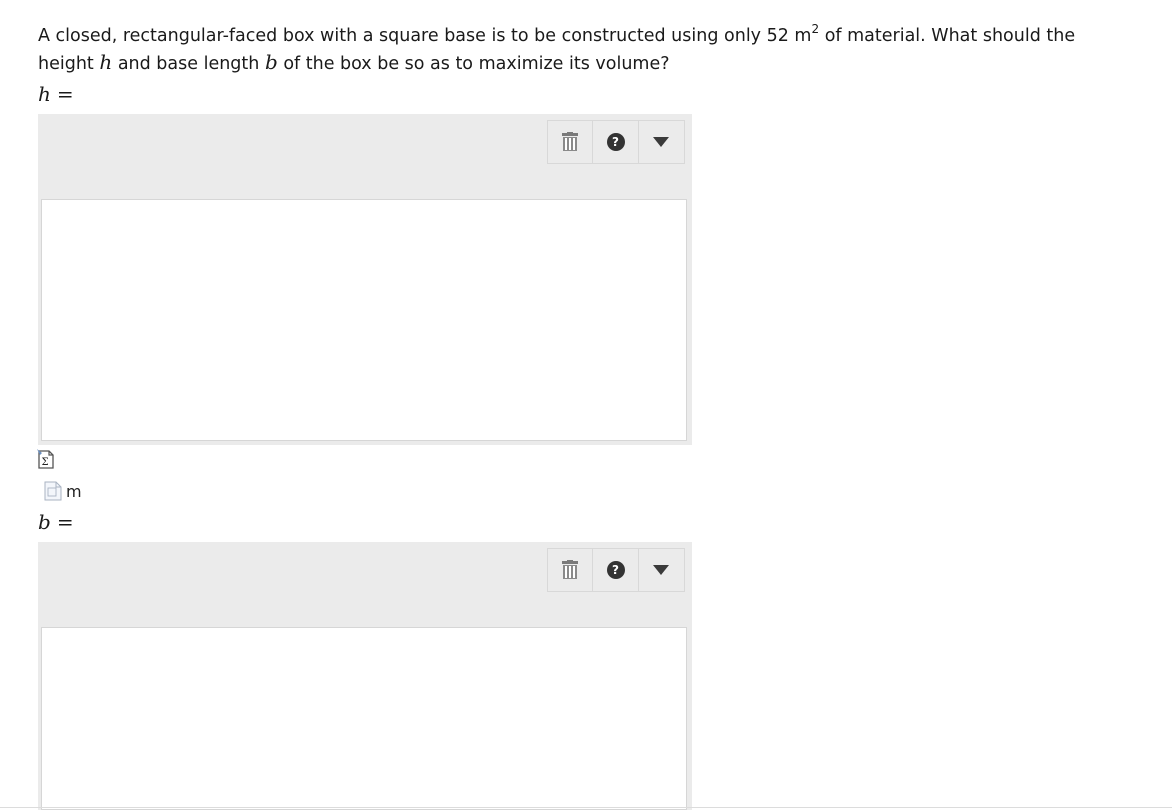 Image resolution: width=1172 pixels, height=810 pixels. I want to click on h-dropdown-button, so click(661, 142).